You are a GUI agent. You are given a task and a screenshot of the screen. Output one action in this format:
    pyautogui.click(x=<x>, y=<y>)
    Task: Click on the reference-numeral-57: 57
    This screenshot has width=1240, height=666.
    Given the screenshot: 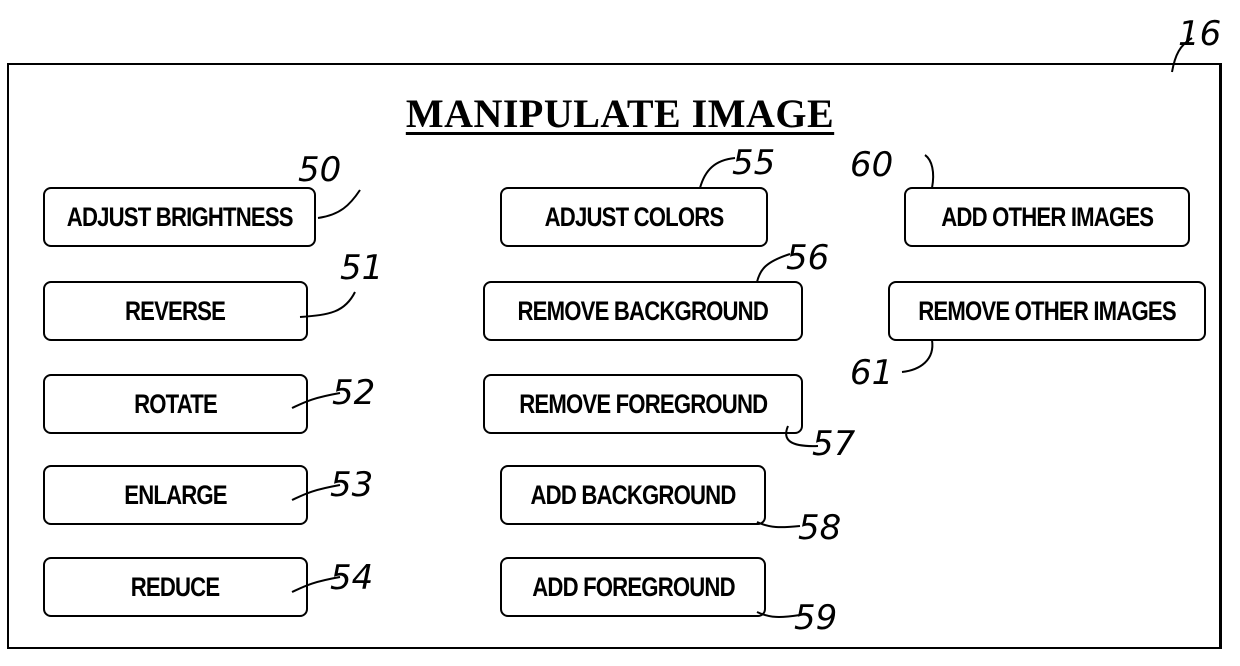 What is the action you would take?
    pyautogui.click(x=834, y=444)
    